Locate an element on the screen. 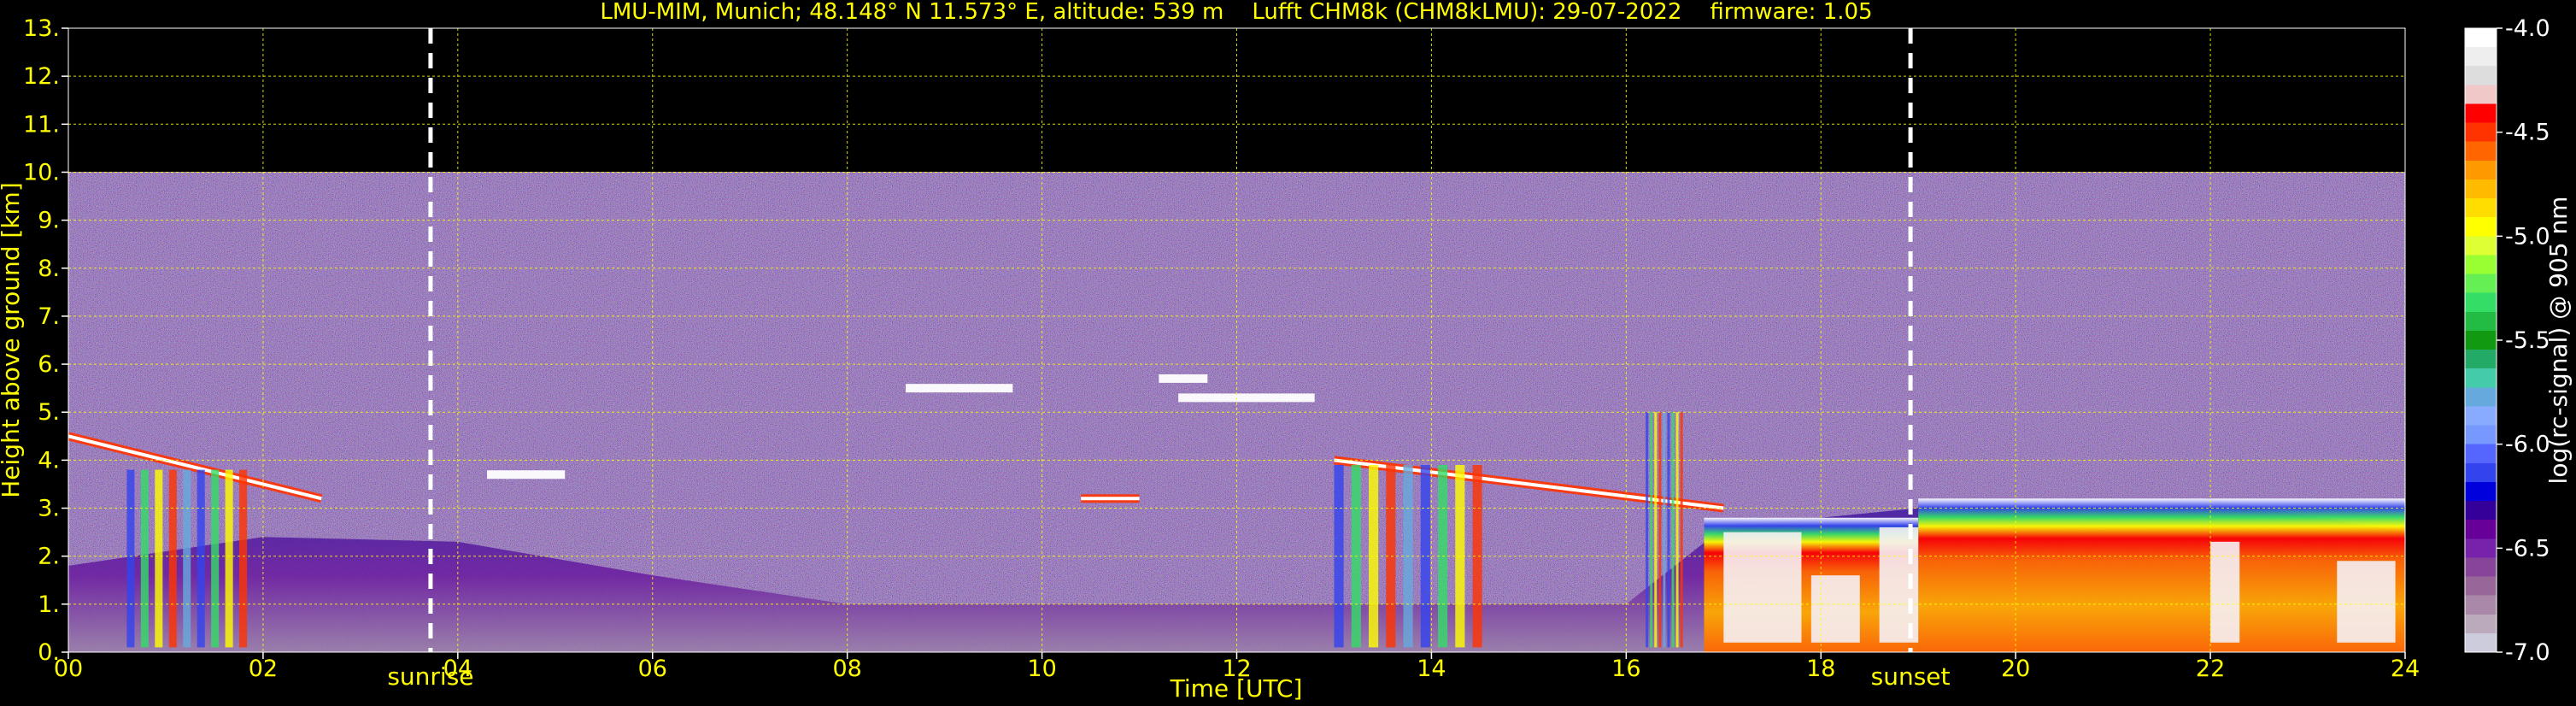  x-tick-label: 14 is located at coordinates (1431, 669).